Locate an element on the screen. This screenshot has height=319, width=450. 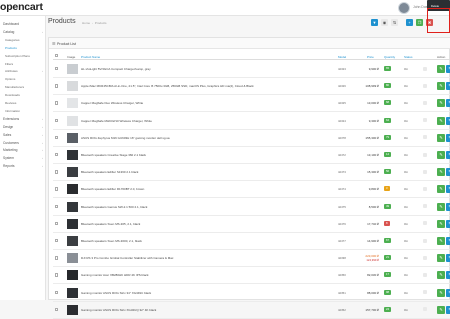
sidebar-item: Downloads is located at coordinates (23, 95).